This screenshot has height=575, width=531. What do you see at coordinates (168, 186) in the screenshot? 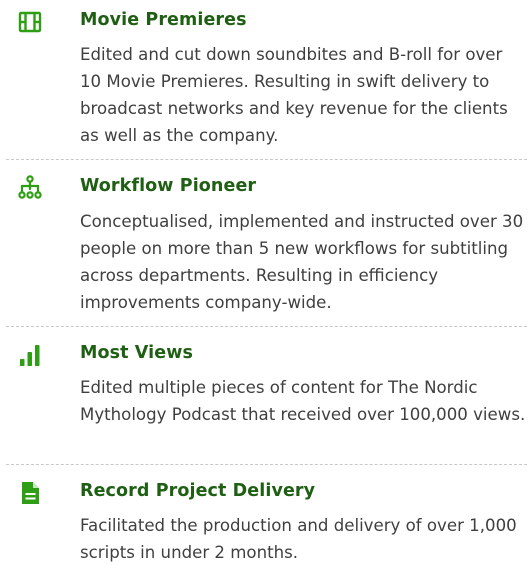
I see `achievement-title: Workflow Pioneer` at bounding box center [168, 186].